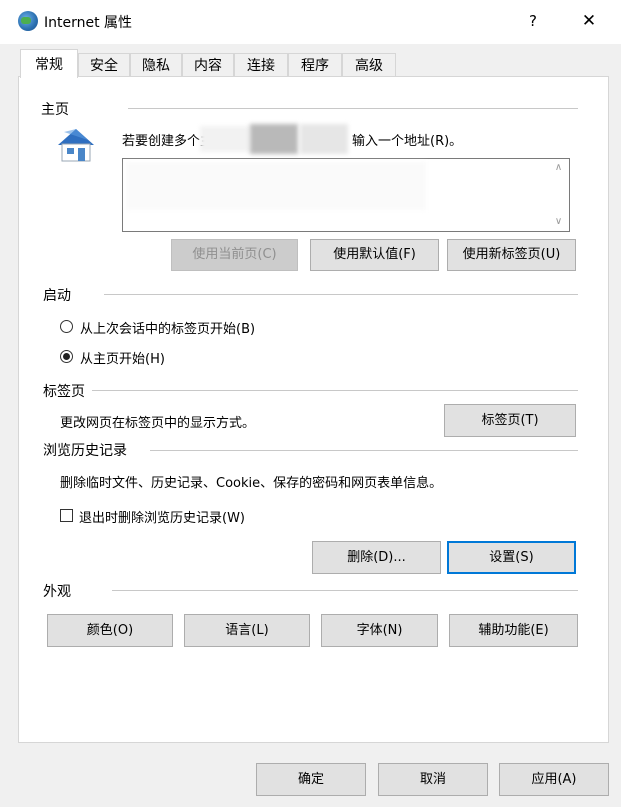 The image size is (621, 807). What do you see at coordinates (558, 168) in the screenshot?
I see `scroll-up-icon: ∧` at bounding box center [558, 168].